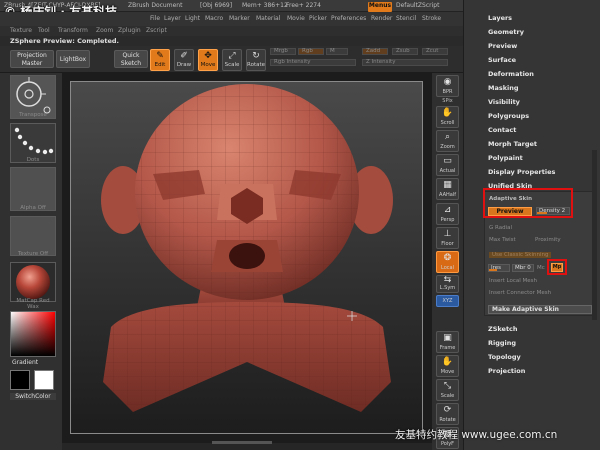 This screenshot has height=450, width=600. I want to click on palette-contact: Contact, so click(502, 130).